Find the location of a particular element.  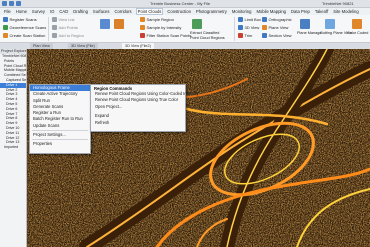

menu-cad: CAD is located at coordinates (63, 11).